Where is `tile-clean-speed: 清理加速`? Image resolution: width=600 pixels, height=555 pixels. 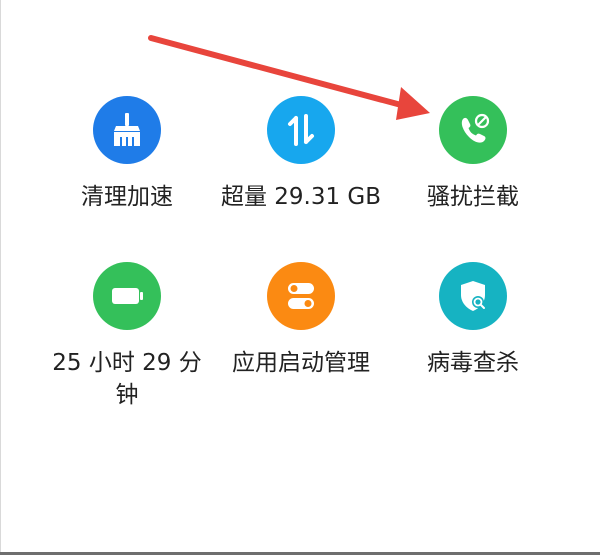
tile-clean-speed: 清理加速 is located at coordinates (127, 154).